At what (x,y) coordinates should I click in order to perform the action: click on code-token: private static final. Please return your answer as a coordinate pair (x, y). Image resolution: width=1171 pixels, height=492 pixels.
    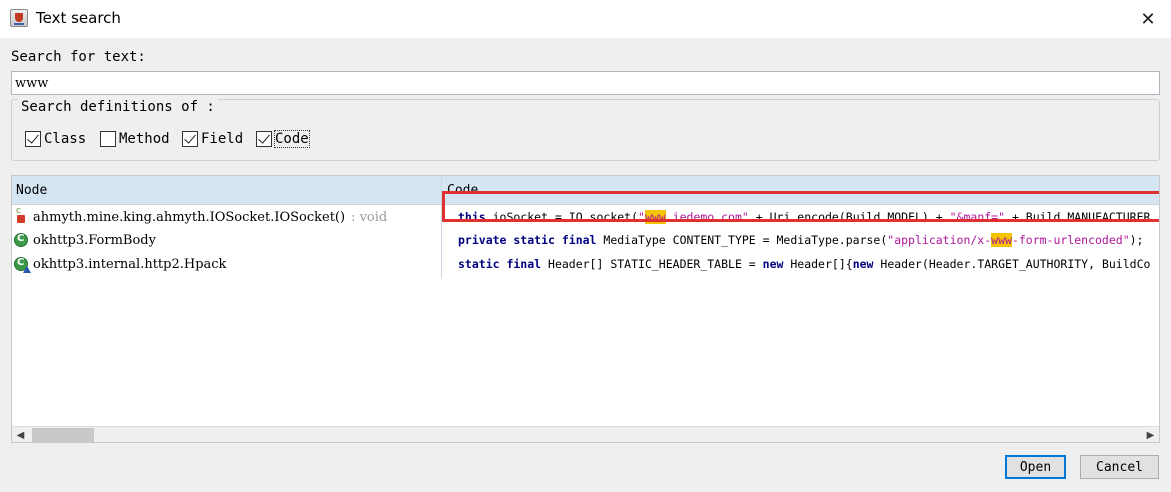
    Looking at the image, I should click on (527, 240).